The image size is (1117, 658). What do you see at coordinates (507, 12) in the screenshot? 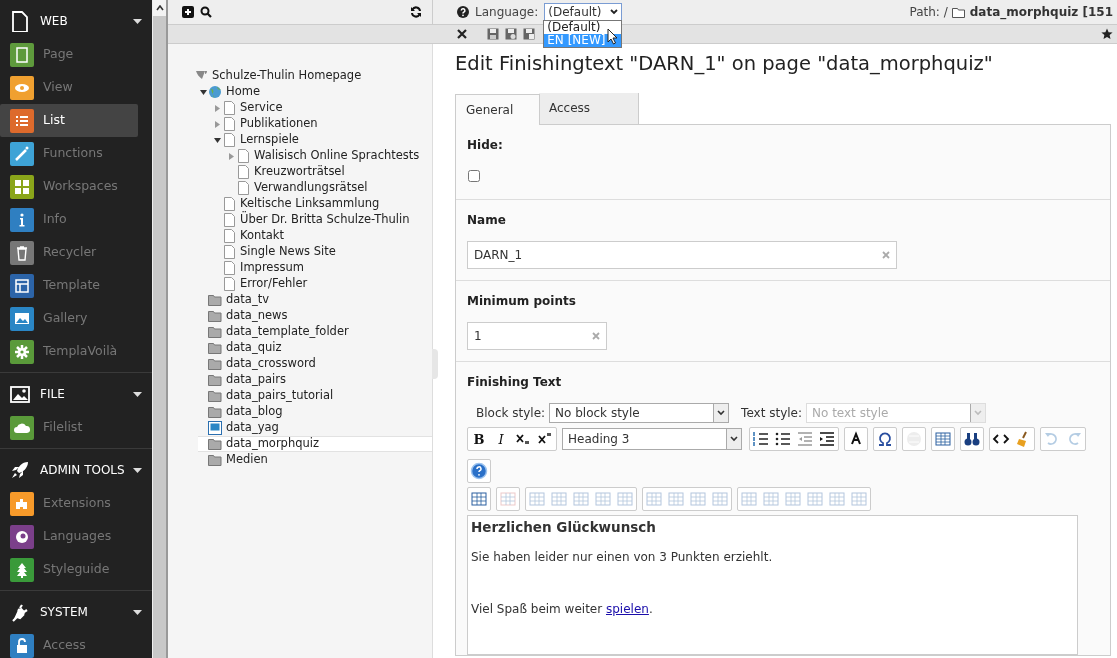
I see `language-label: Language:` at bounding box center [507, 12].